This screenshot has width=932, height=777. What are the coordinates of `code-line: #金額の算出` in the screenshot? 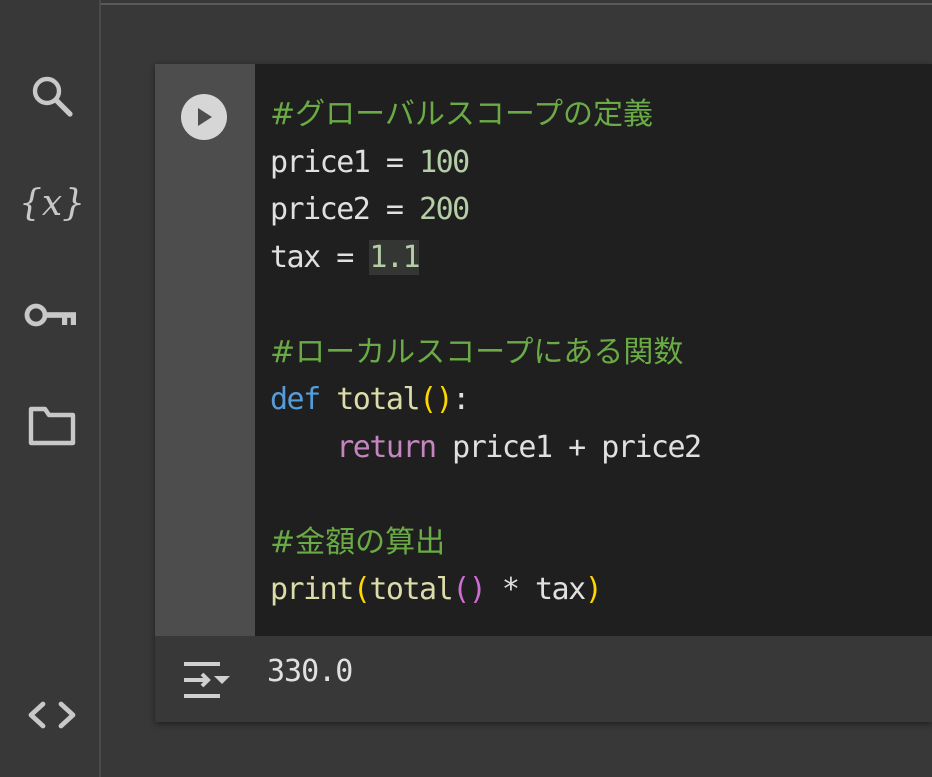 It's located at (601, 543).